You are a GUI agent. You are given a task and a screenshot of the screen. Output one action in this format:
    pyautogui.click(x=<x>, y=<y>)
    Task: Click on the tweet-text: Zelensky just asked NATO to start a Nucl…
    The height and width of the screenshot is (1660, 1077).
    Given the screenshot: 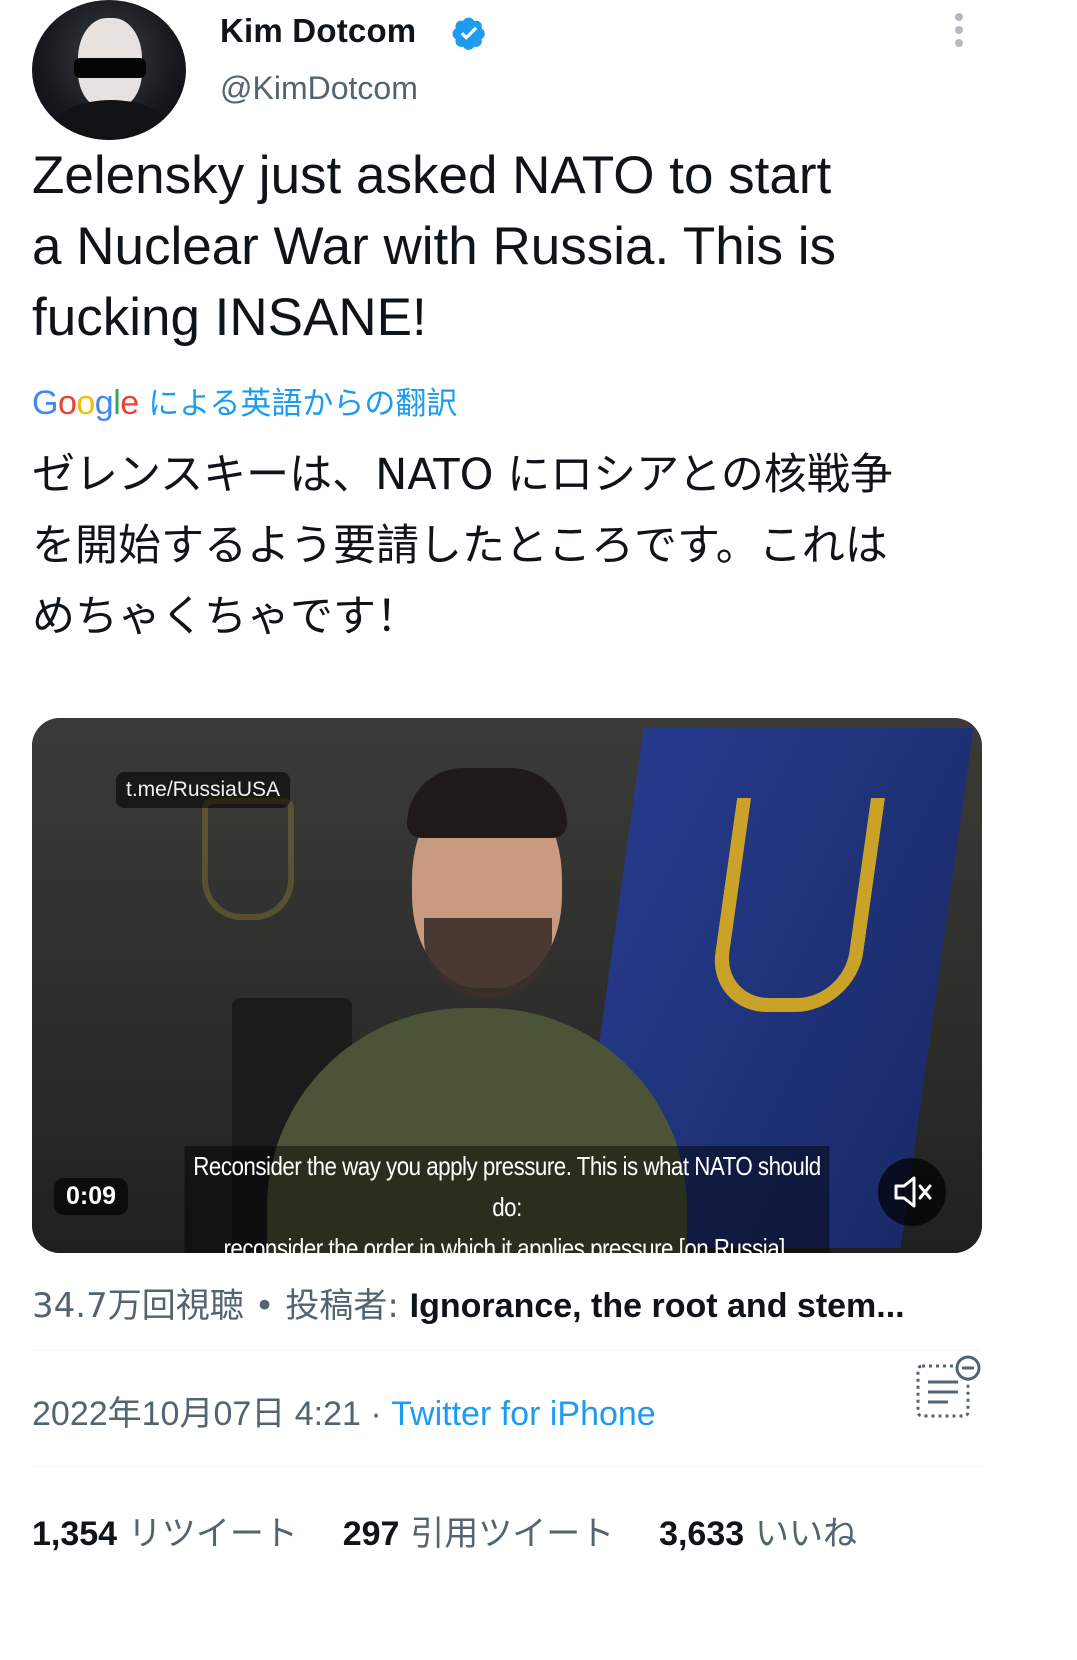 What is the action you would take?
    pyautogui.click(x=507, y=246)
    